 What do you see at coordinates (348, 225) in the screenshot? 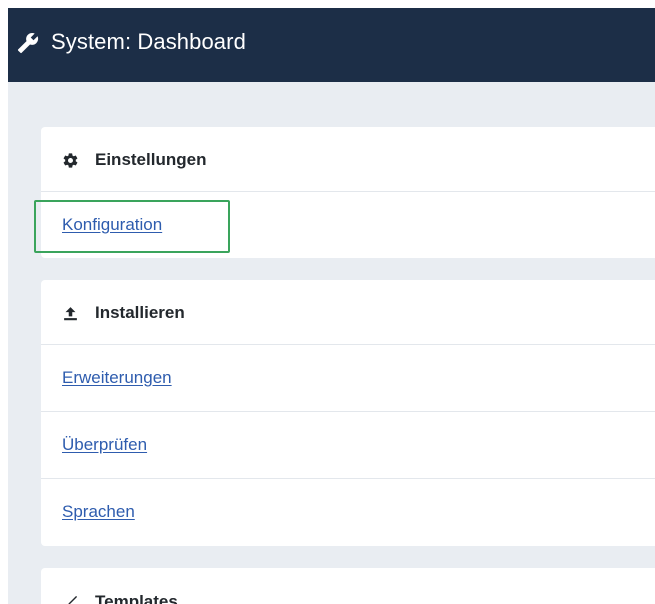
I see `list-item: Konfiguration` at bounding box center [348, 225].